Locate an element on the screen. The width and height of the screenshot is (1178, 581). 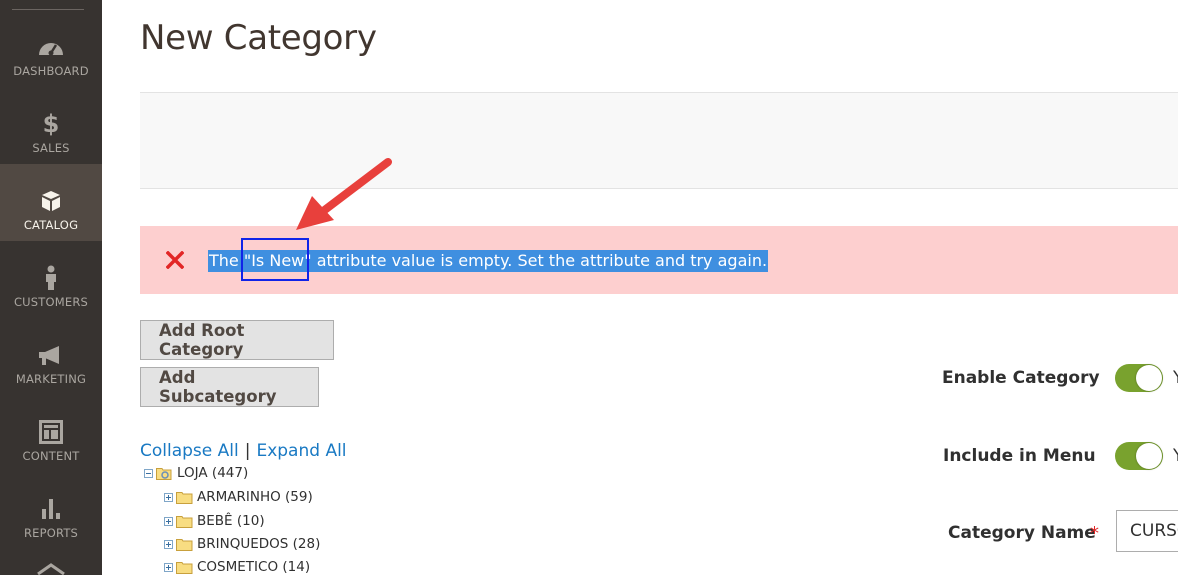
nav-label-sales: SALES is located at coordinates (51, 148).